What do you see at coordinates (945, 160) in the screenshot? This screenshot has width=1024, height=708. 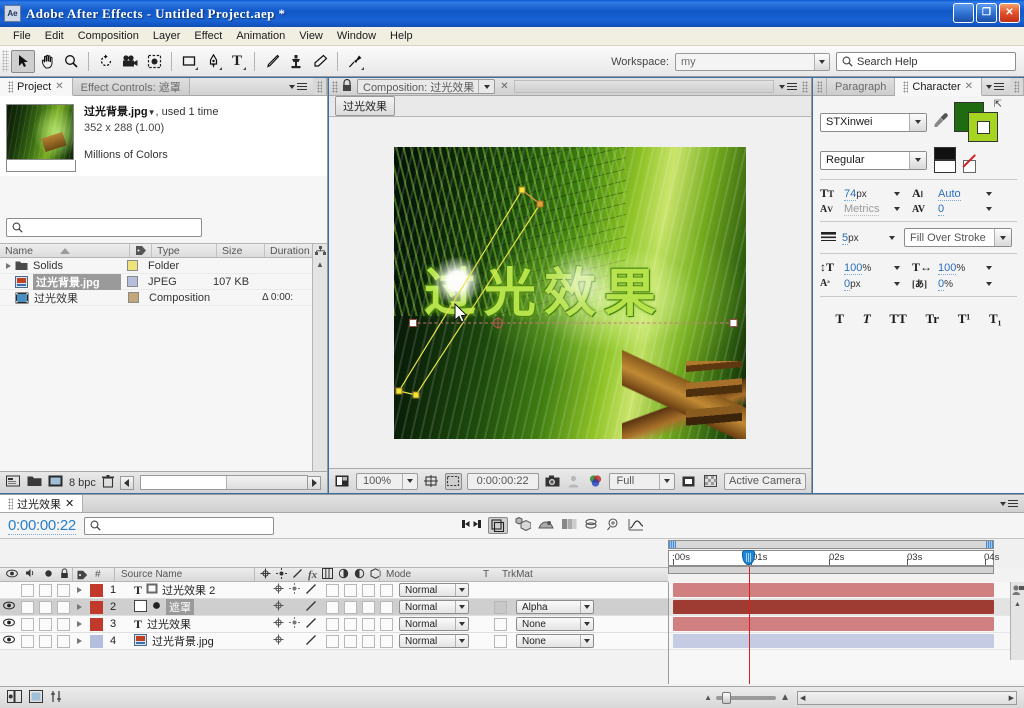 I see `default-colors-stack` at bounding box center [945, 160].